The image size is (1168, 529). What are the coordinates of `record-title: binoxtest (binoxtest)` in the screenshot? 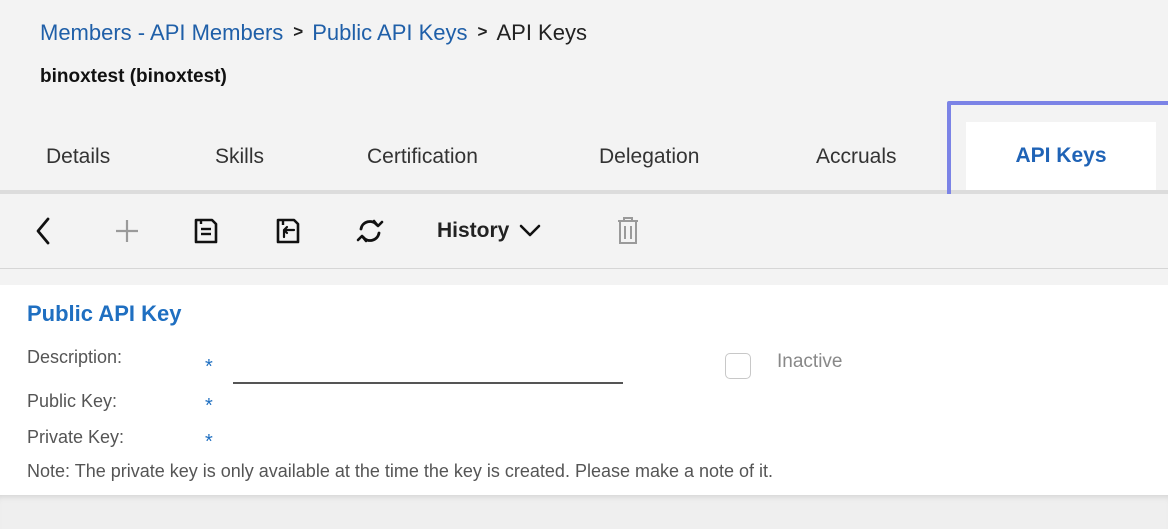 It's located at (133, 76).